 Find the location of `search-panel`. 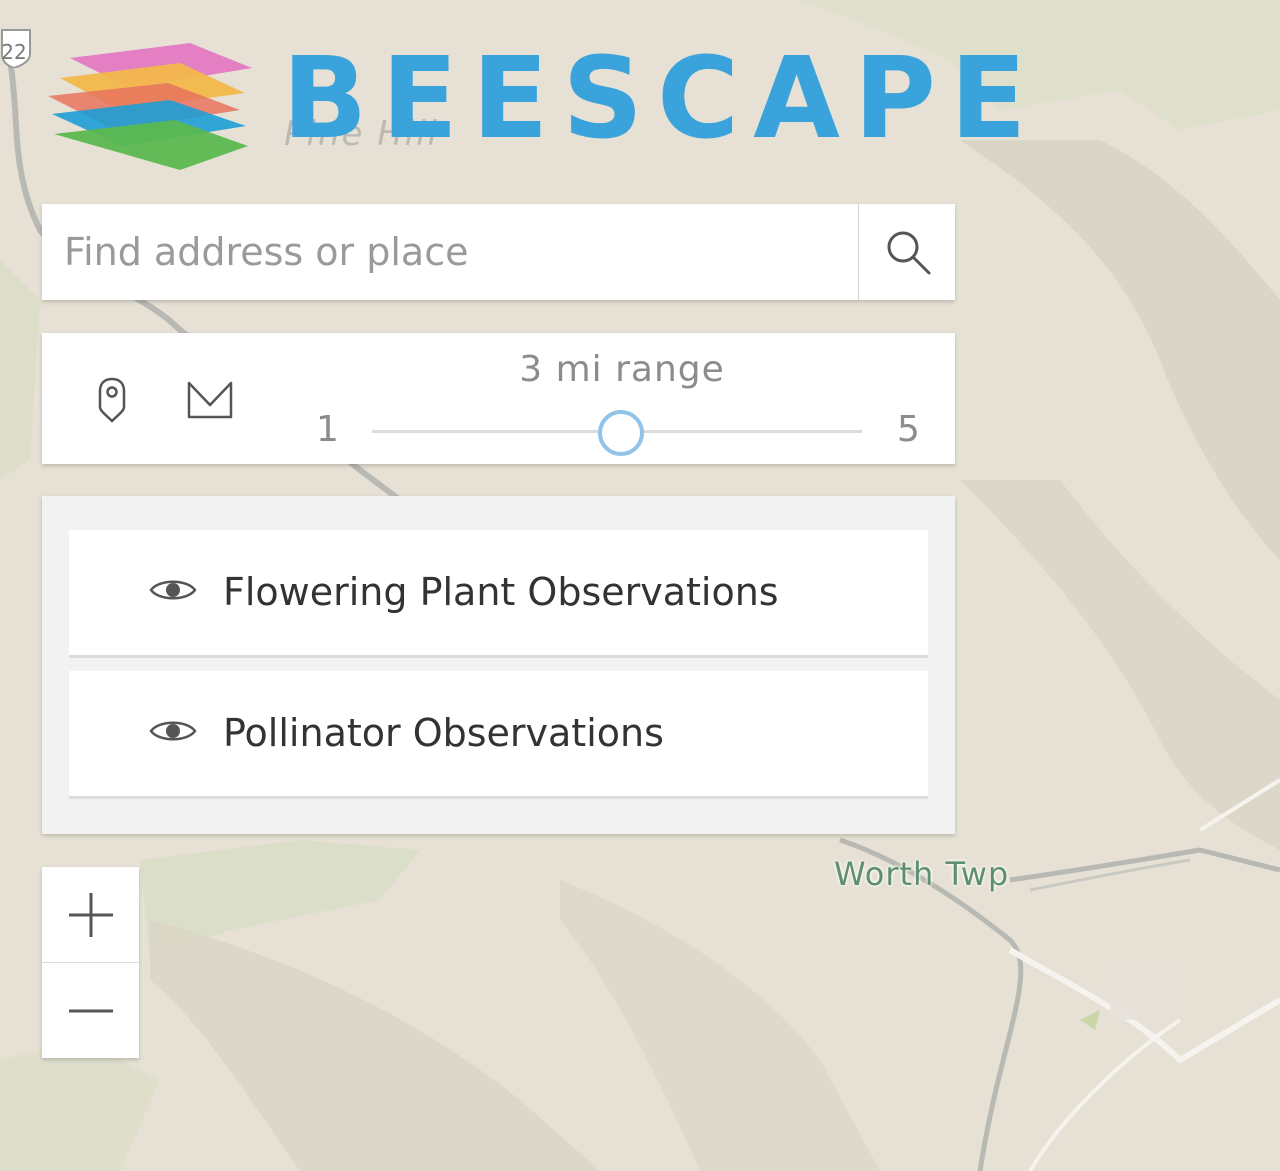

search-panel is located at coordinates (498, 252).